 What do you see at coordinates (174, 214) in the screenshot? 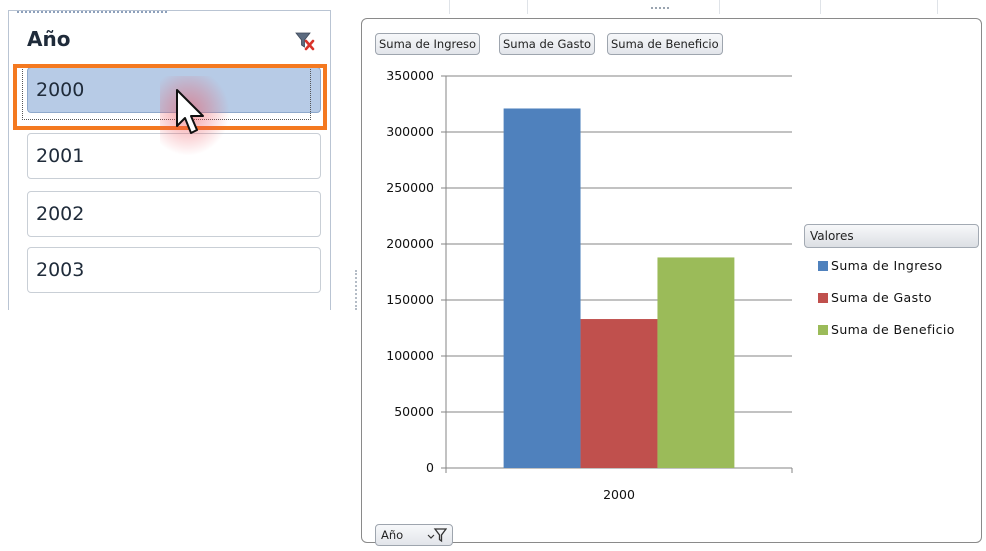
I see `slicer-item-2002: 2002` at bounding box center [174, 214].